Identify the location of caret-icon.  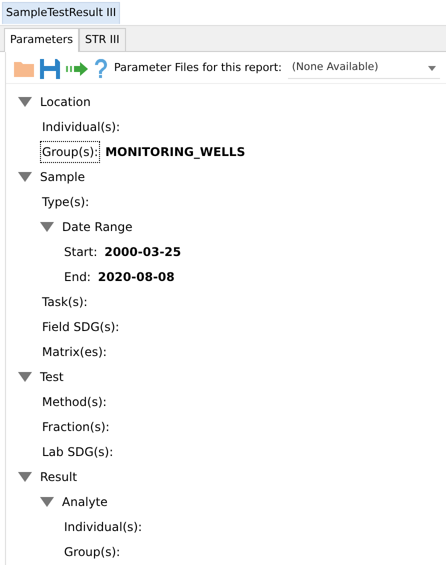
(432, 68).